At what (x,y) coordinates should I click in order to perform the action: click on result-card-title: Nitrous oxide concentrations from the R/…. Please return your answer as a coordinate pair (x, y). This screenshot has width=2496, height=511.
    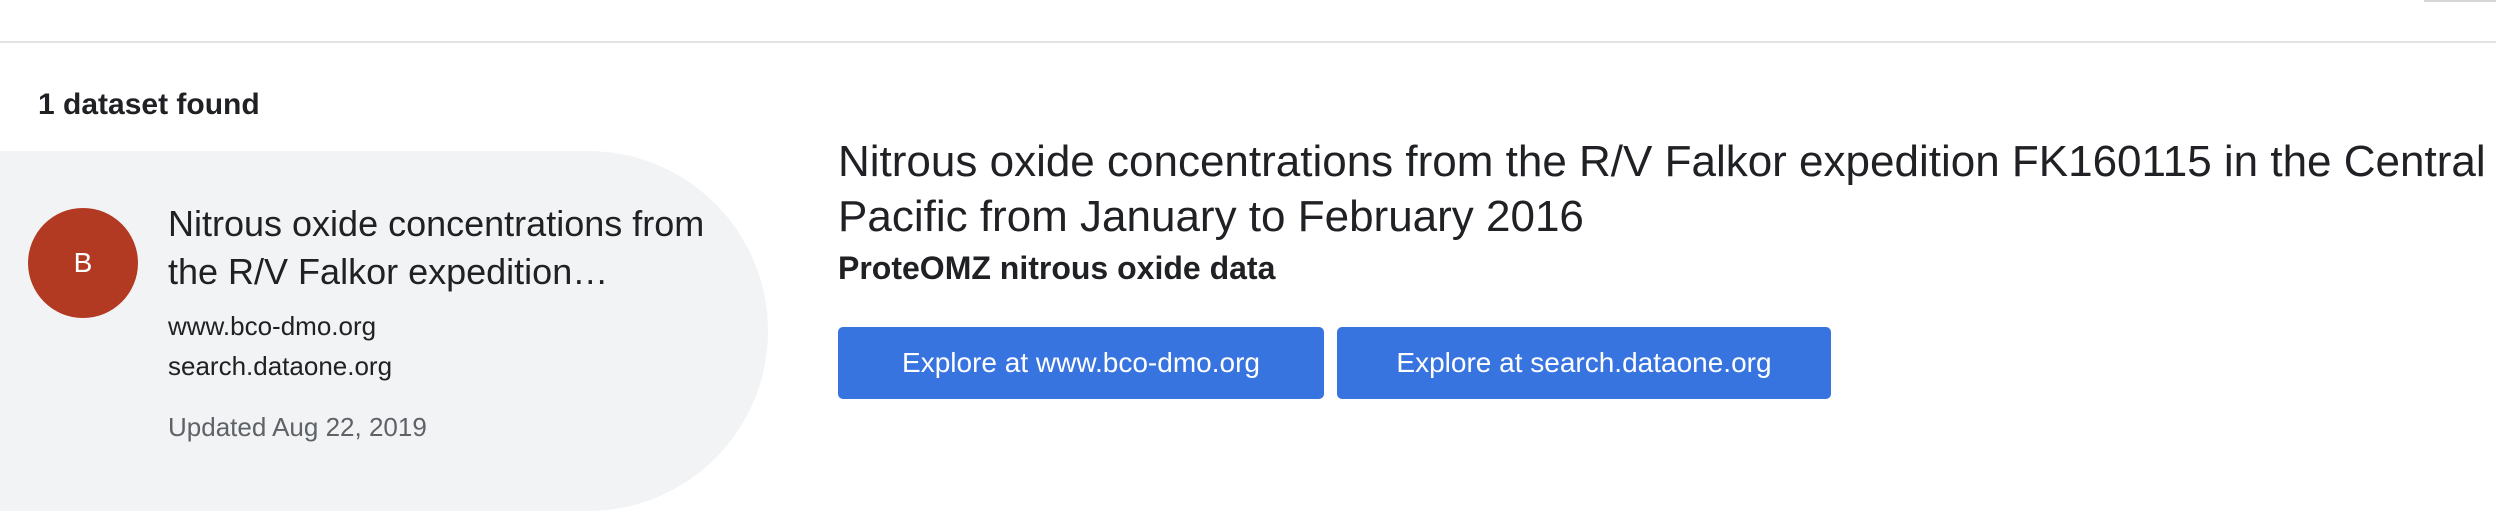
    Looking at the image, I should click on (438, 248).